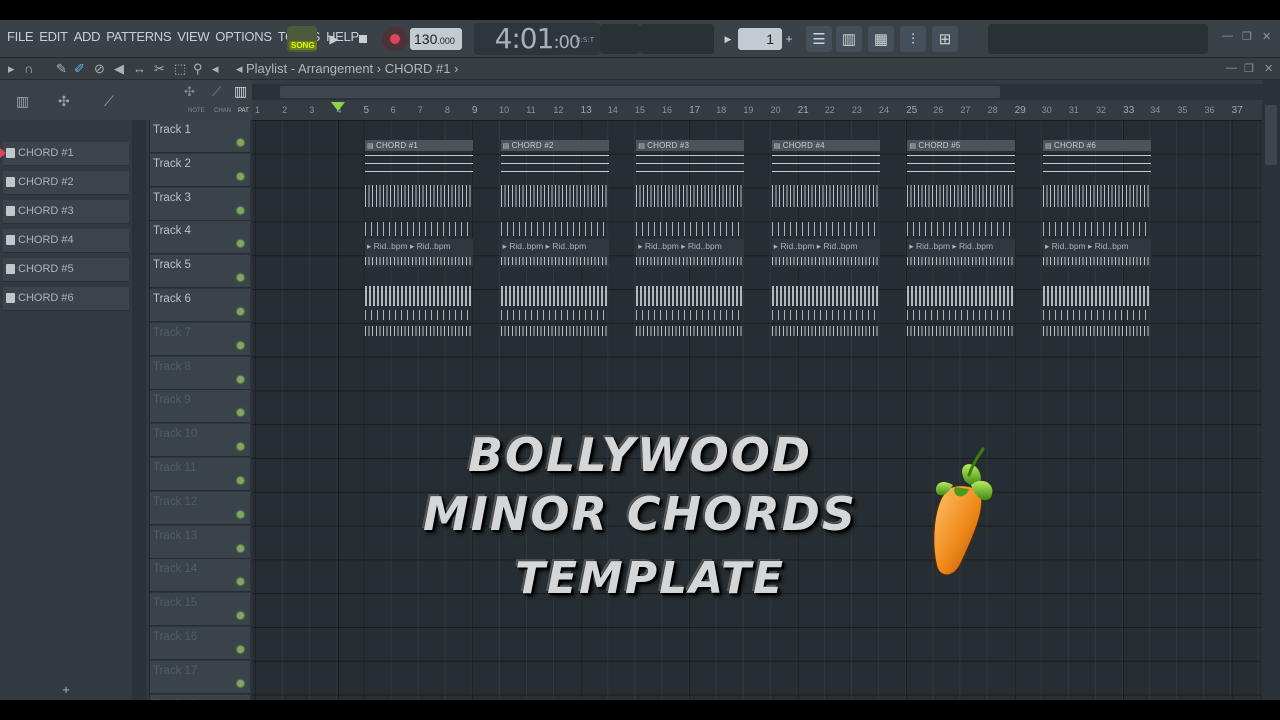 The width and height of the screenshot is (1280, 720). I want to click on track-header: Track 3, so click(200, 204).